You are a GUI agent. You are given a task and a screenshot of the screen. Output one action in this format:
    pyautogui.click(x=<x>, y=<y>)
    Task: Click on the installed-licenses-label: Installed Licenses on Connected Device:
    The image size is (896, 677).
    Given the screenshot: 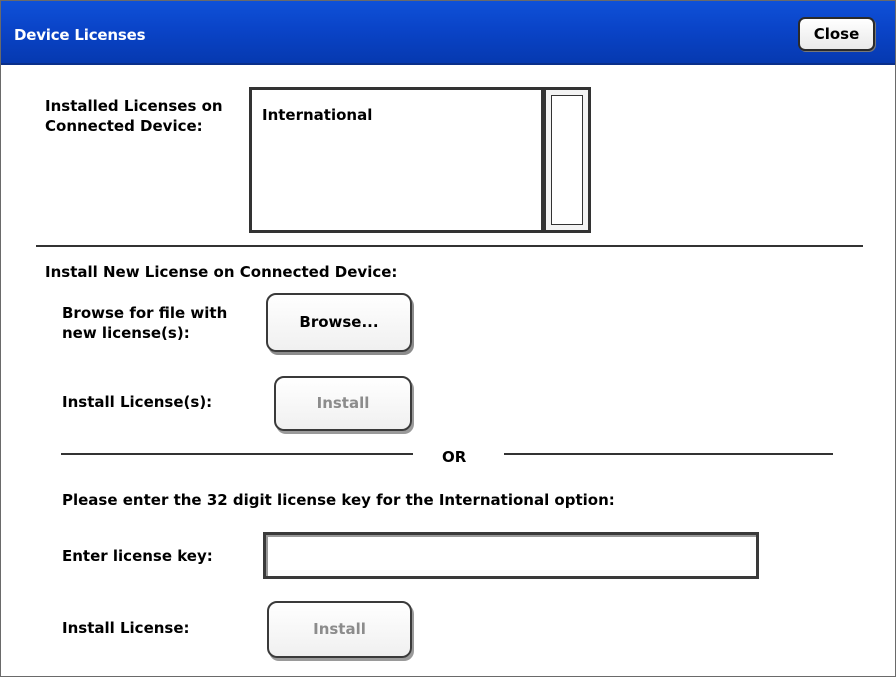 What is the action you would take?
    pyautogui.click(x=134, y=116)
    